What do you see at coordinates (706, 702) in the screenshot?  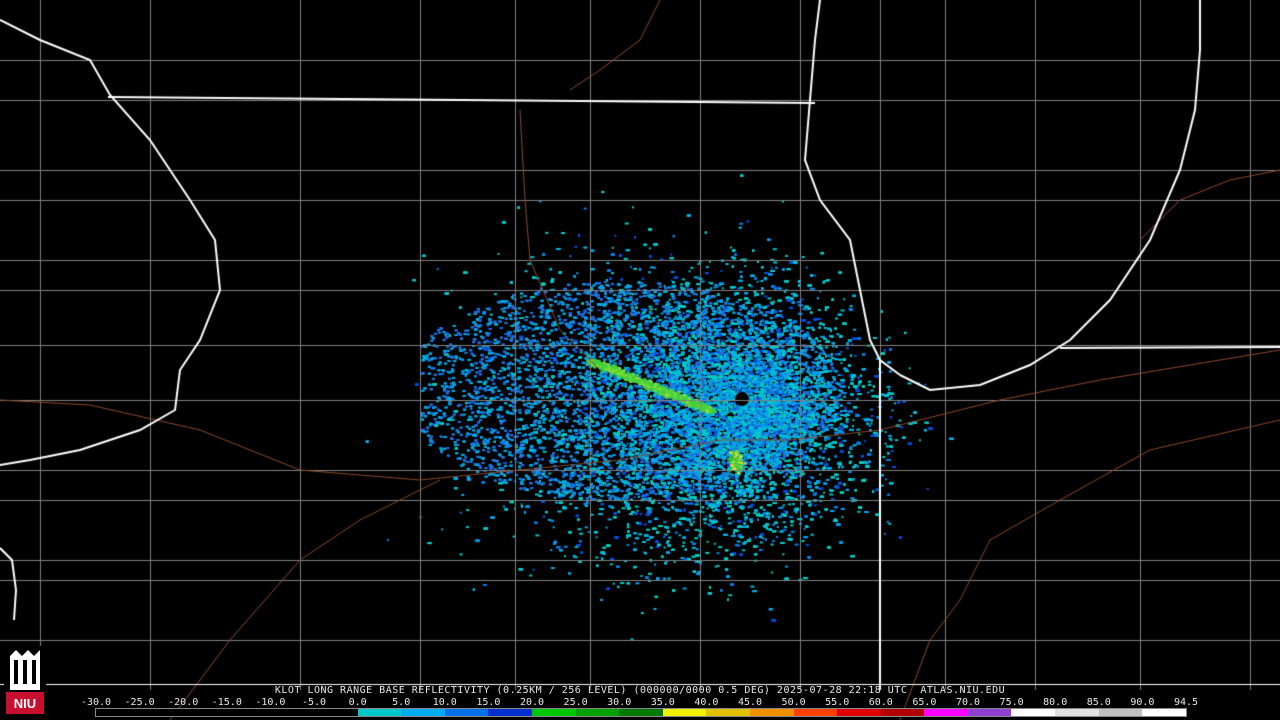 I see `colorbar-tick-label: 40.0` at bounding box center [706, 702].